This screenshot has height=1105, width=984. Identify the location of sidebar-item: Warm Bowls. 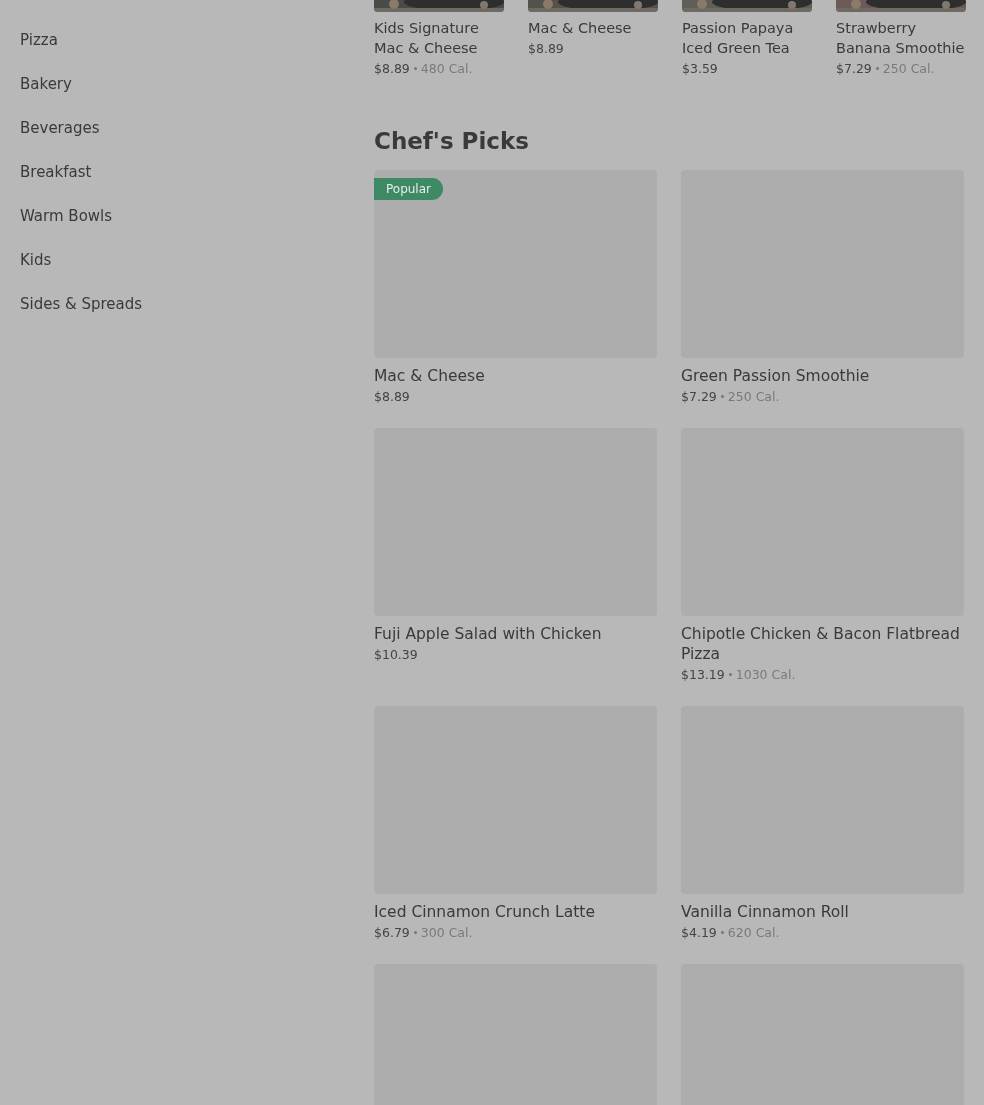
(187, 228).